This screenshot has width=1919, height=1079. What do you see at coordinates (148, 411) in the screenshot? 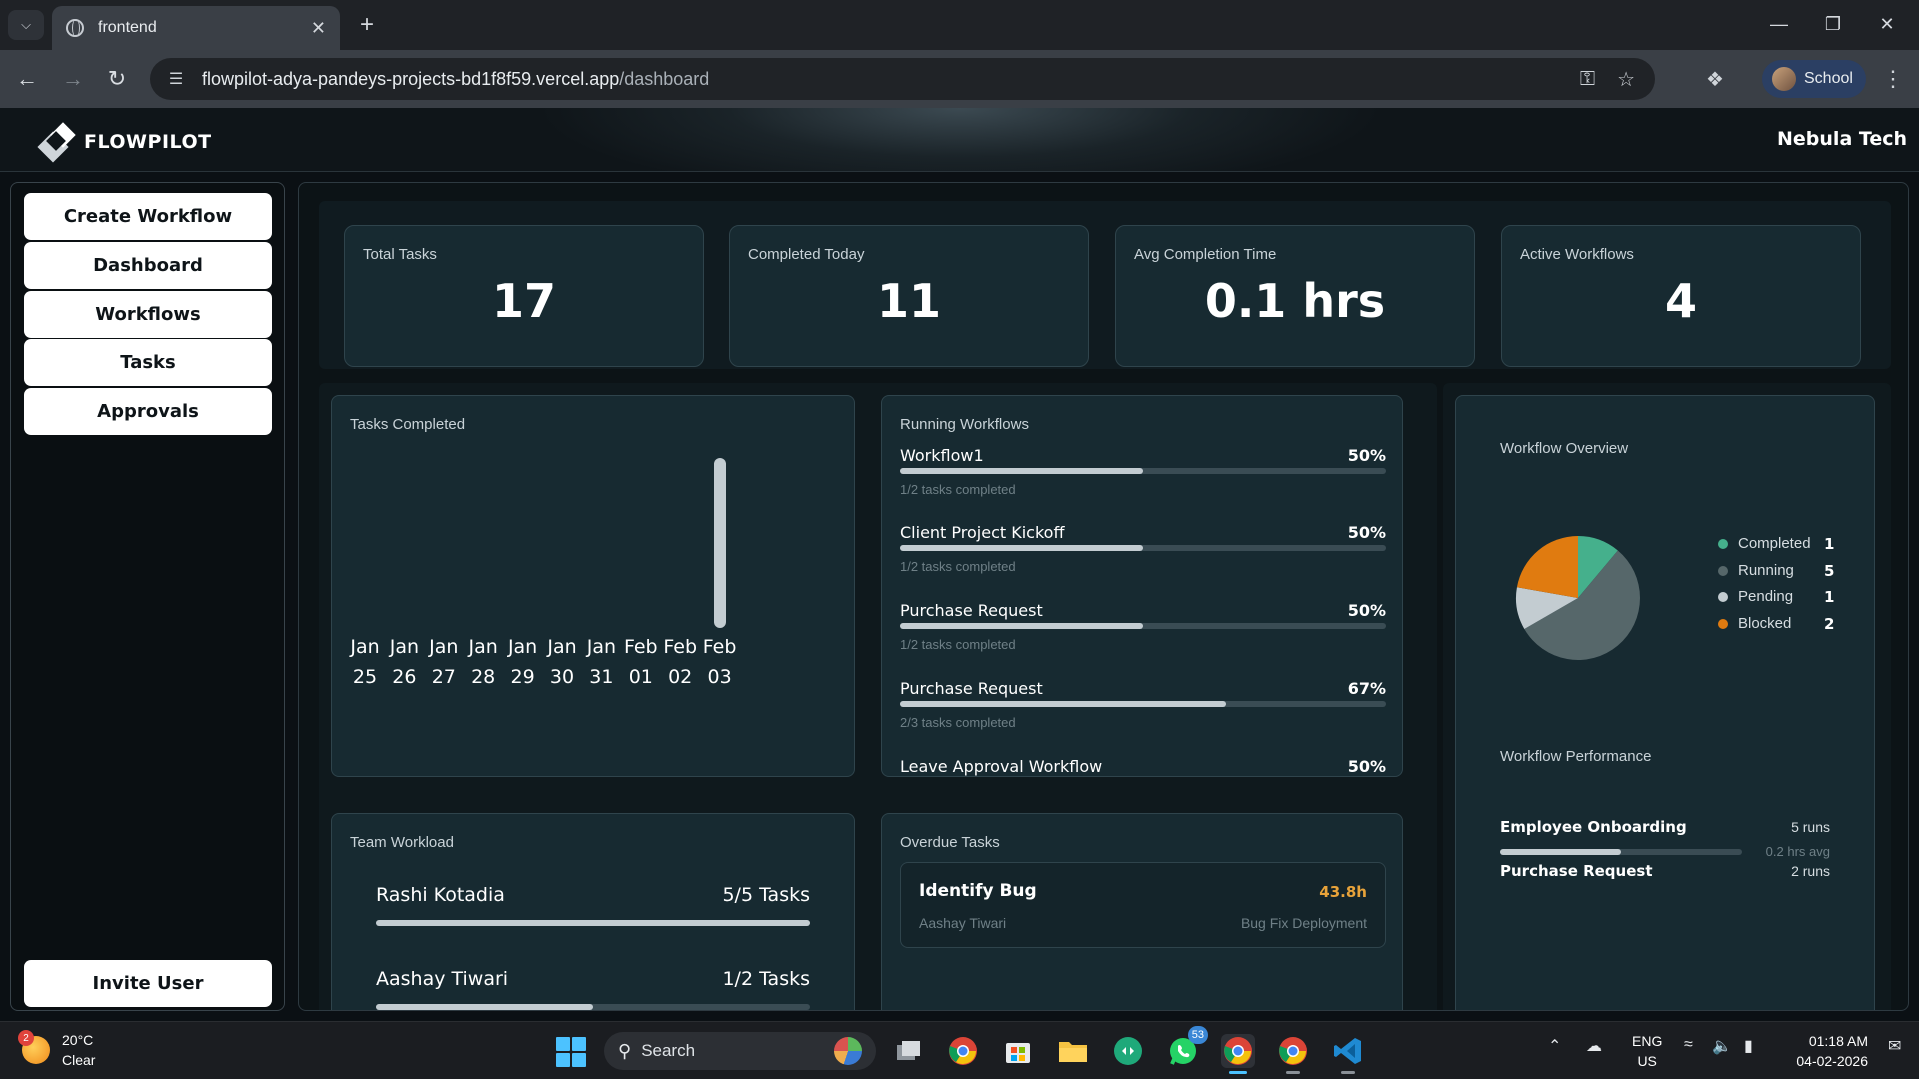
I see `sidebar-item-approvals: Approvals` at bounding box center [148, 411].